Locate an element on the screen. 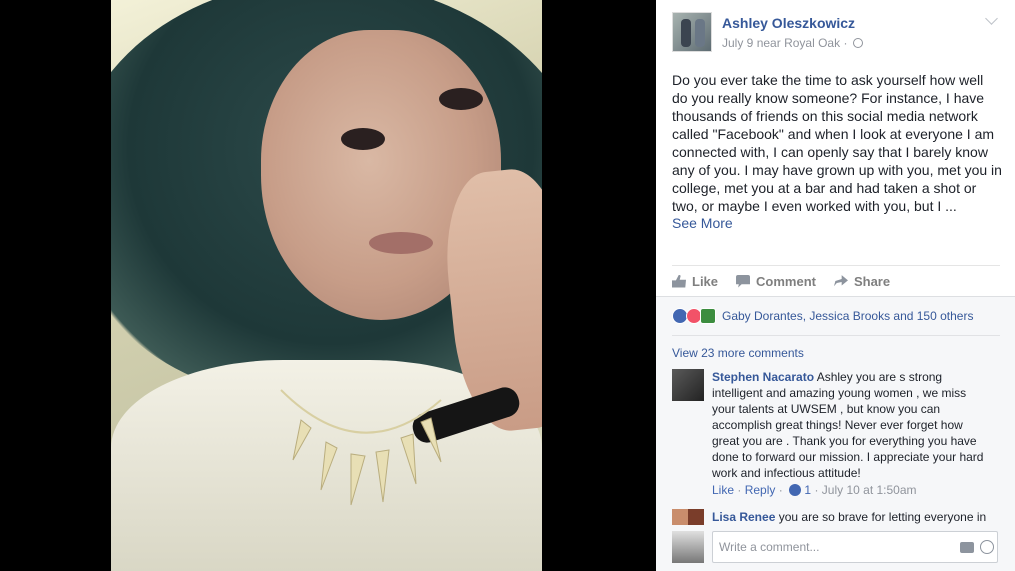 The width and height of the screenshot is (1015, 571). comment-label: Comment is located at coordinates (786, 281).